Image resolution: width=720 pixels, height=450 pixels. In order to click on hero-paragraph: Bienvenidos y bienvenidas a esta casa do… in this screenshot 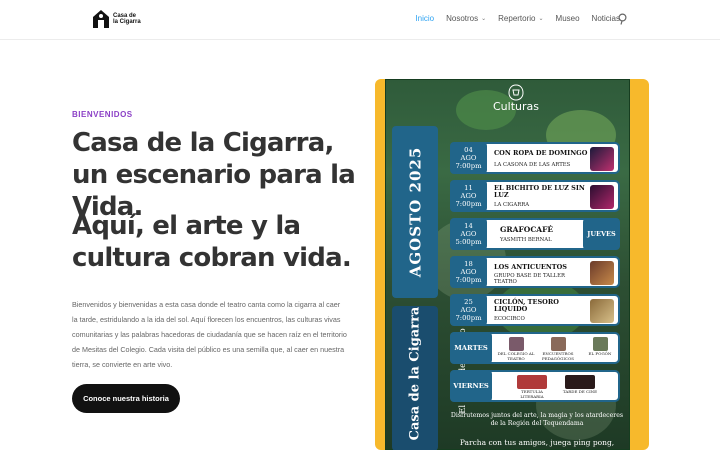, I will do `click(209, 334)`.